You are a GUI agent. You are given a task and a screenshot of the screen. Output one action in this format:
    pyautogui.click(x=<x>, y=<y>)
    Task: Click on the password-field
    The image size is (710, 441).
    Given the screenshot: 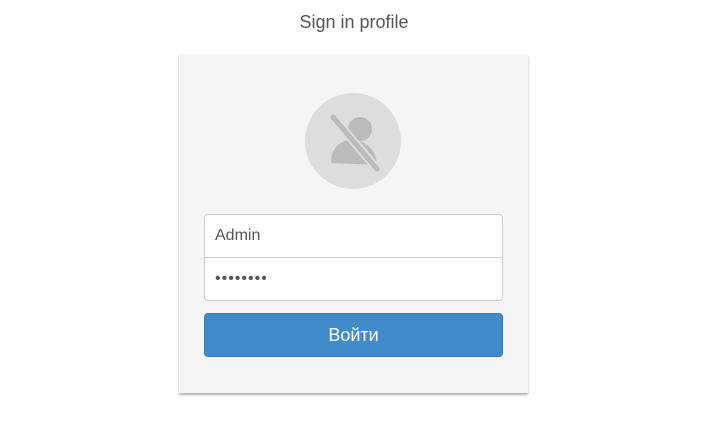 What is the action you would take?
    pyautogui.click(x=353, y=279)
    